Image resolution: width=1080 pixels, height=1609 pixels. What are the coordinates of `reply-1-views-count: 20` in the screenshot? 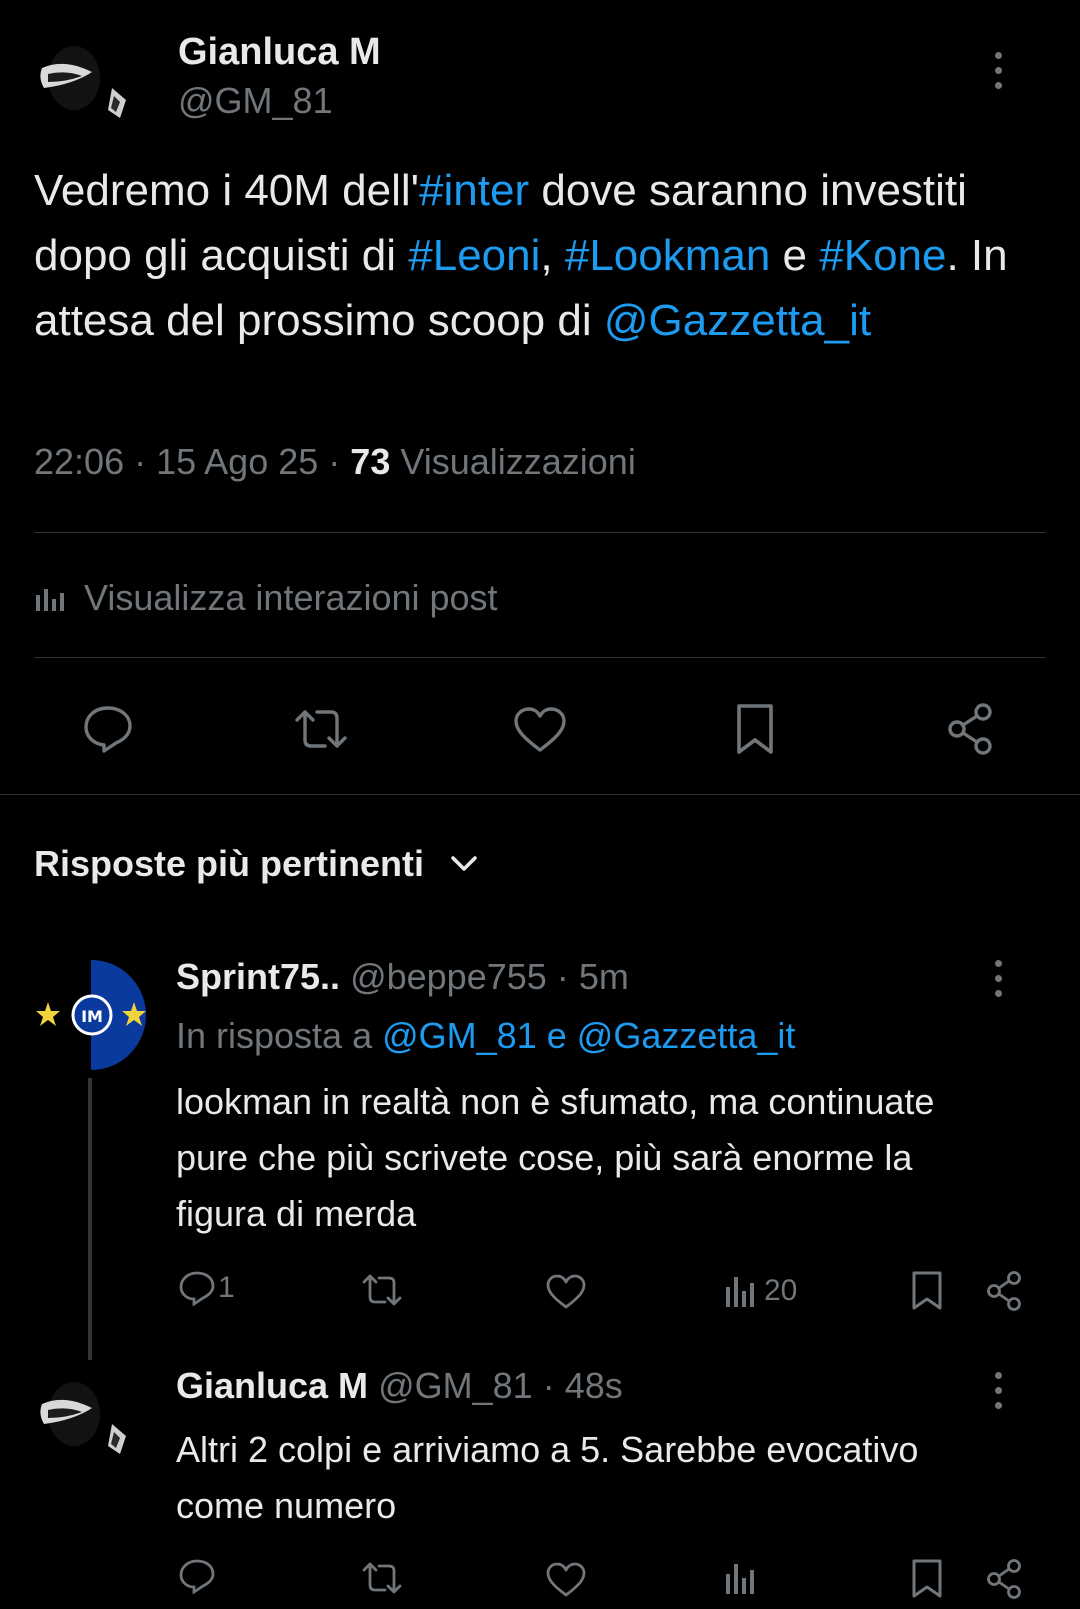 It's located at (781, 1290).